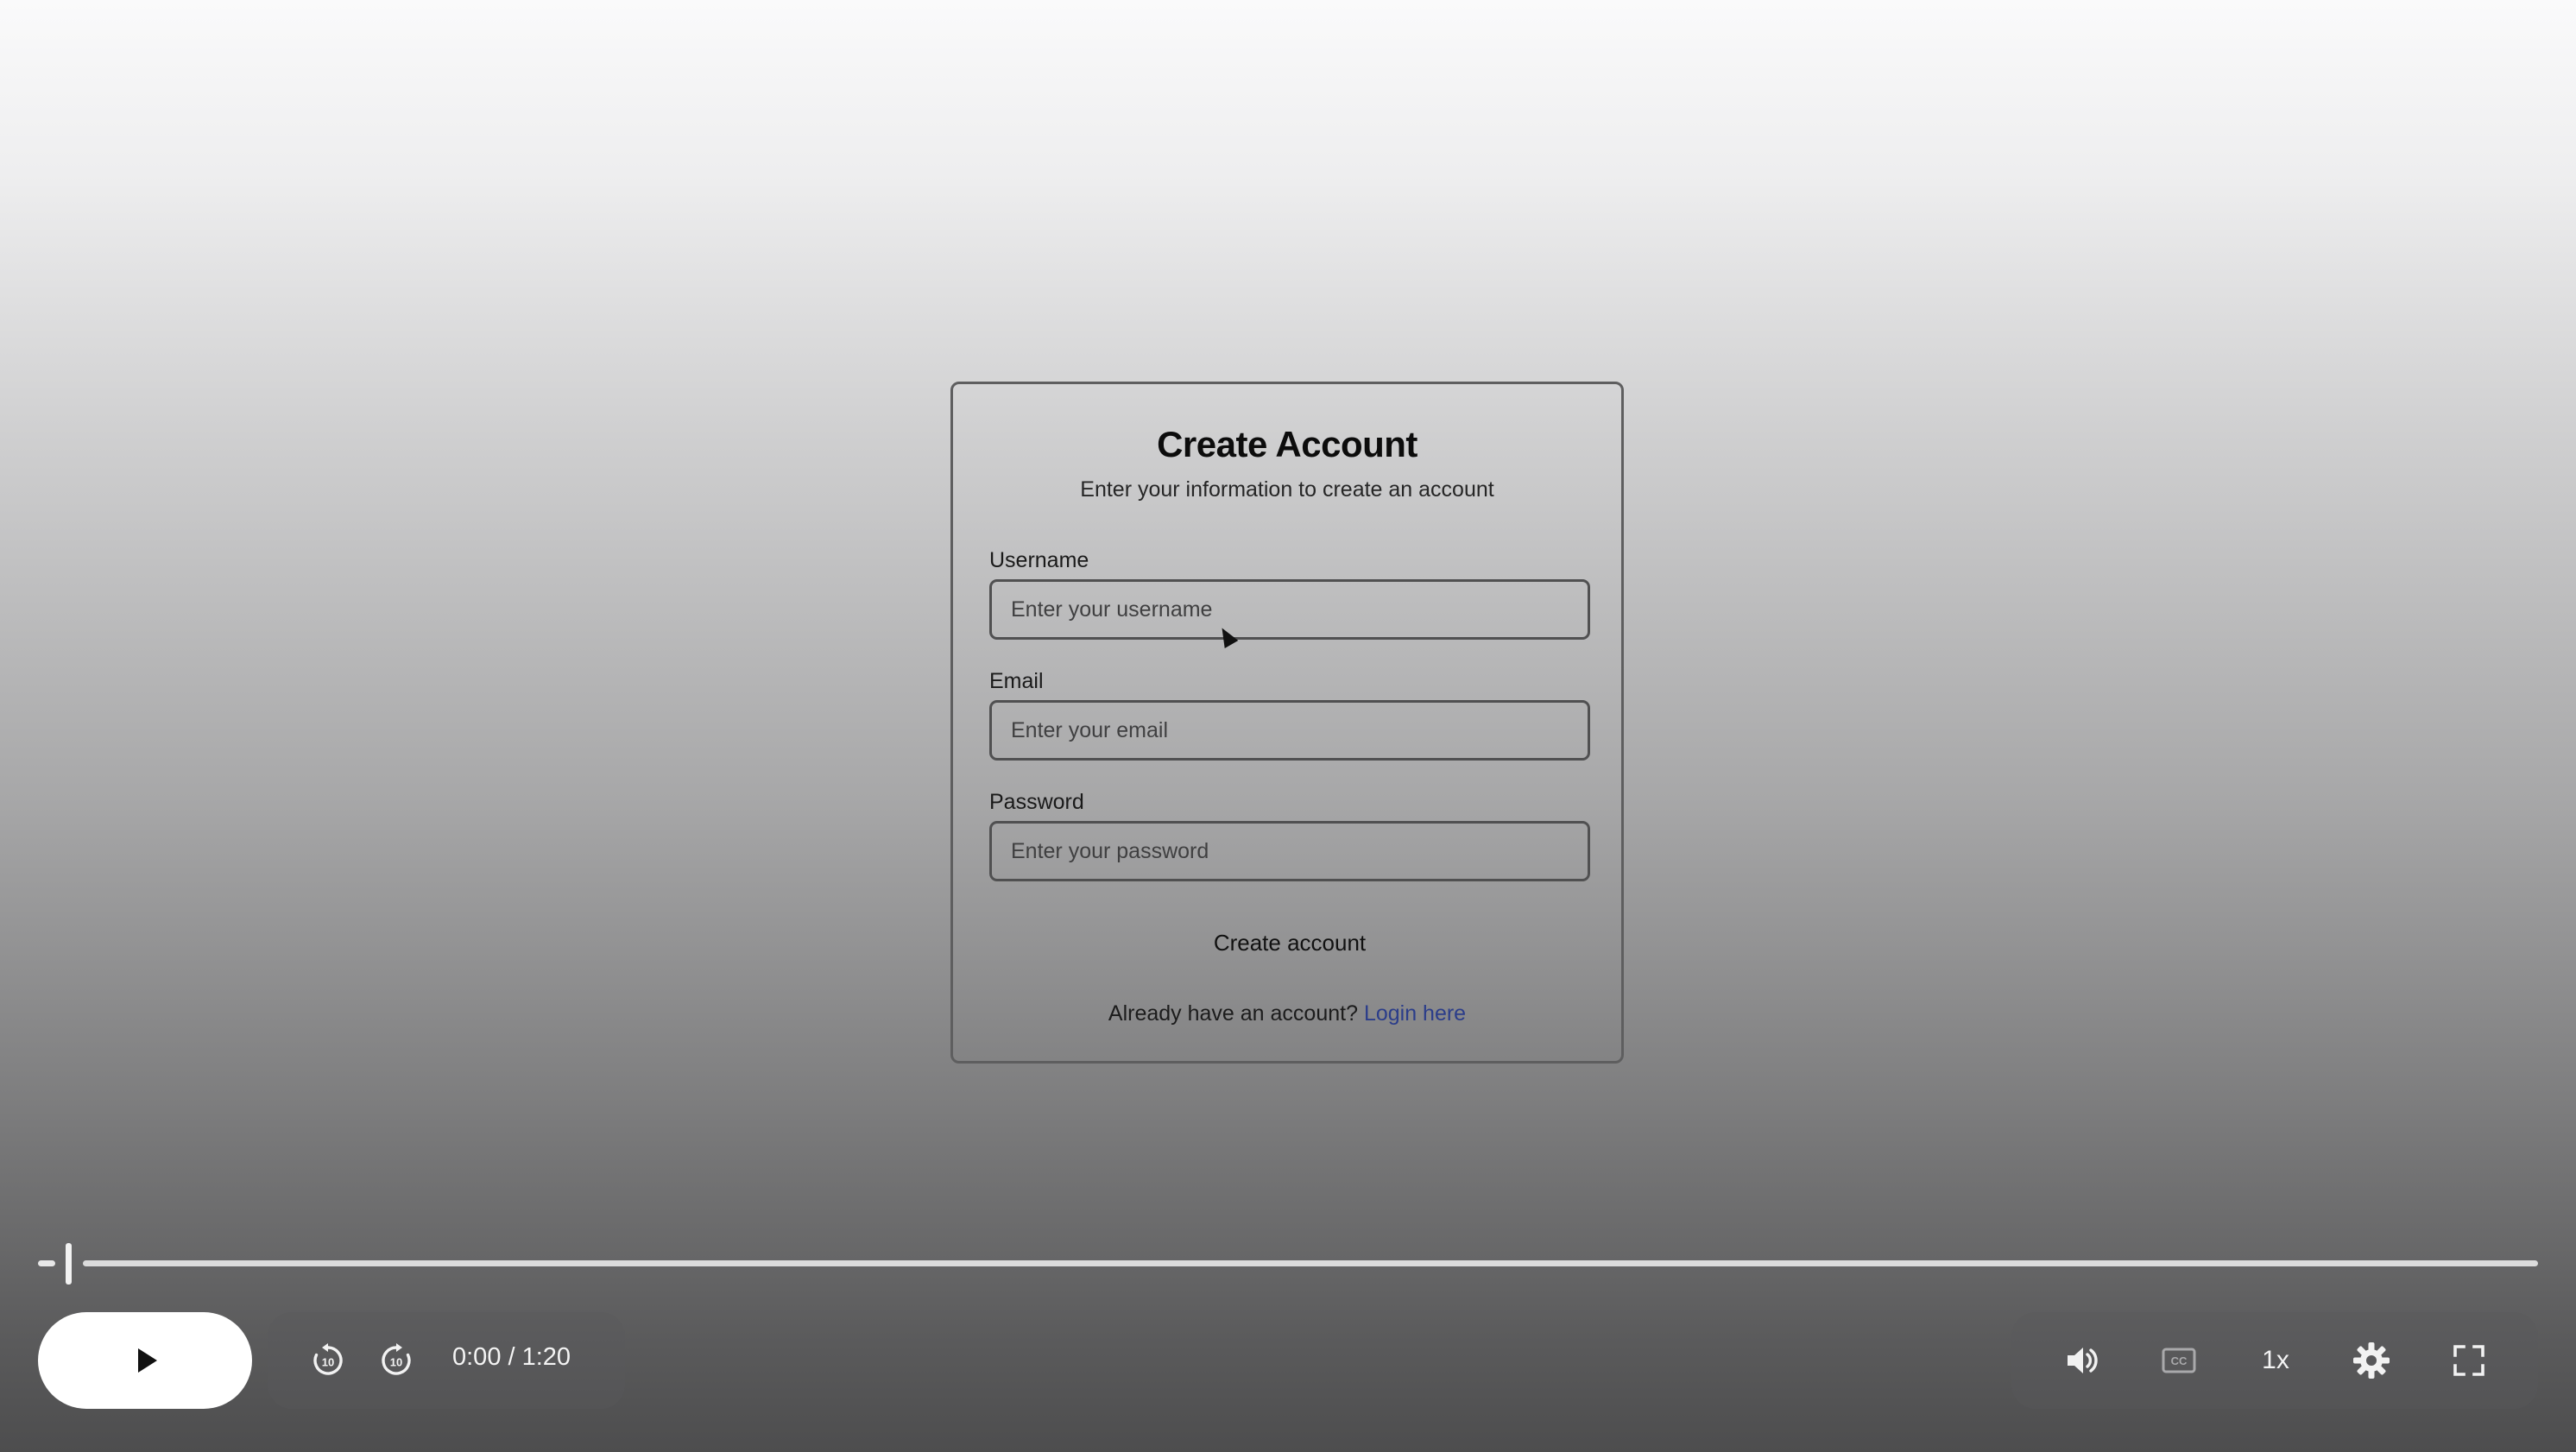 Image resolution: width=2576 pixels, height=1452 pixels. I want to click on settings-button, so click(2371, 1360).